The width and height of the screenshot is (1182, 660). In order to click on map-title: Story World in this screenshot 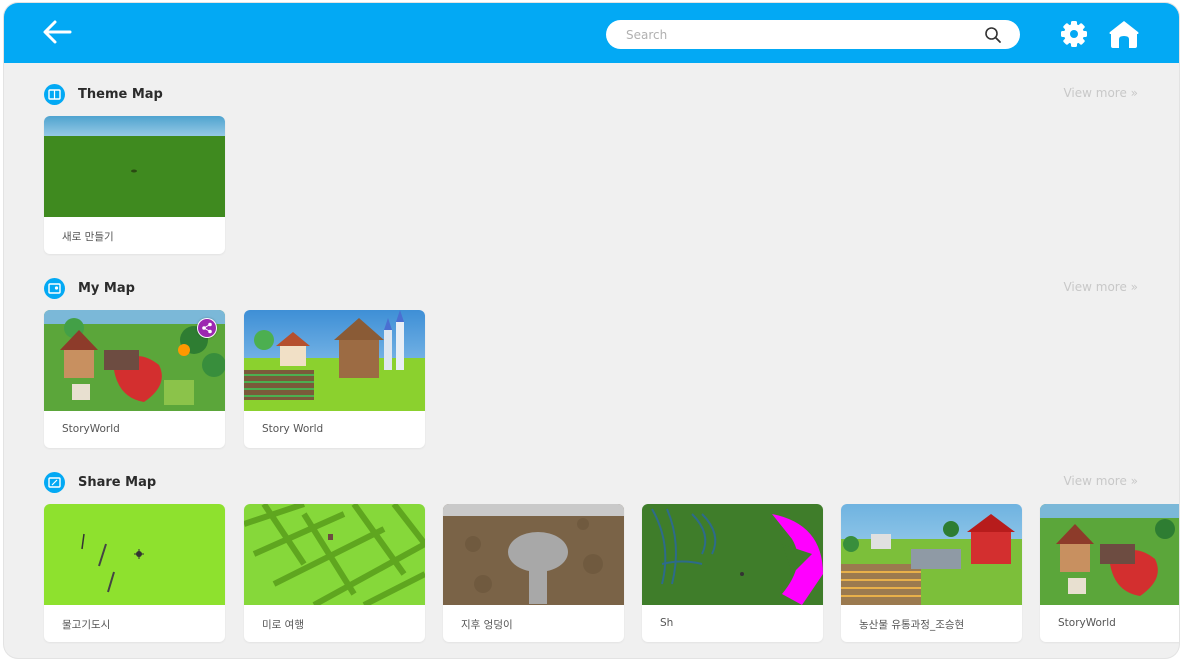, I will do `click(293, 429)`.